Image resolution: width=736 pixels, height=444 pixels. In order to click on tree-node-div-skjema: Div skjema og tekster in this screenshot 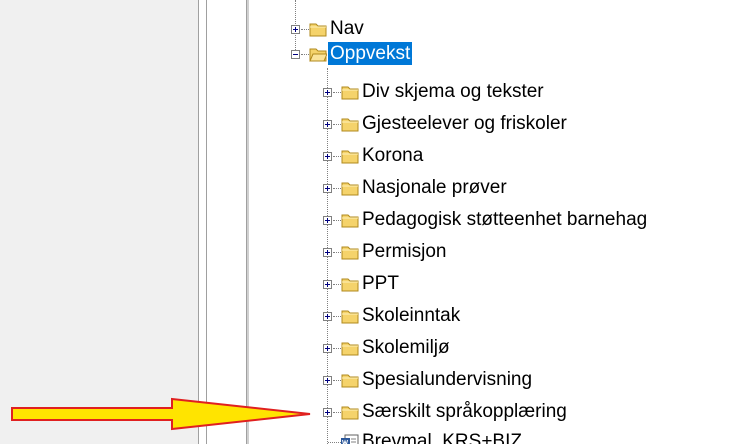, I will do `click(492, 92)`.